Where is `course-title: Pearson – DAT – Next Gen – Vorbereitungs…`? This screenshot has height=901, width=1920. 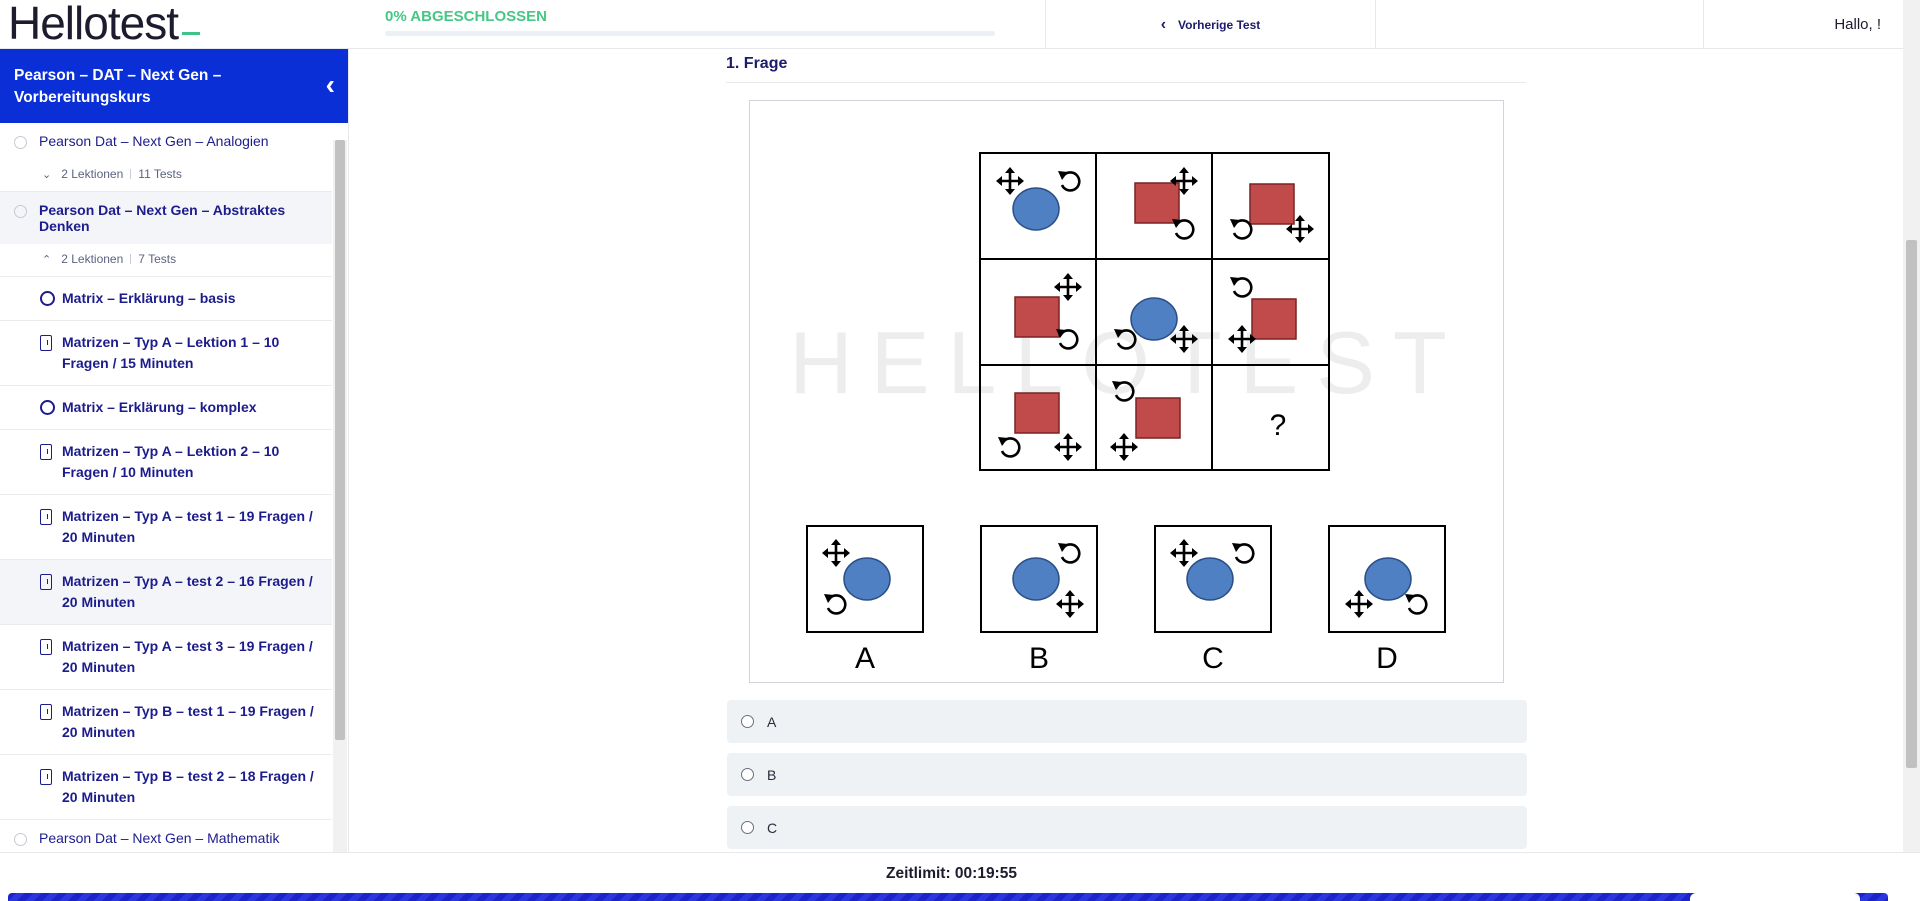
course-title: Pearson – DAT – Next Gen – Vorbereitungs… is located at coordinates (118, 86).